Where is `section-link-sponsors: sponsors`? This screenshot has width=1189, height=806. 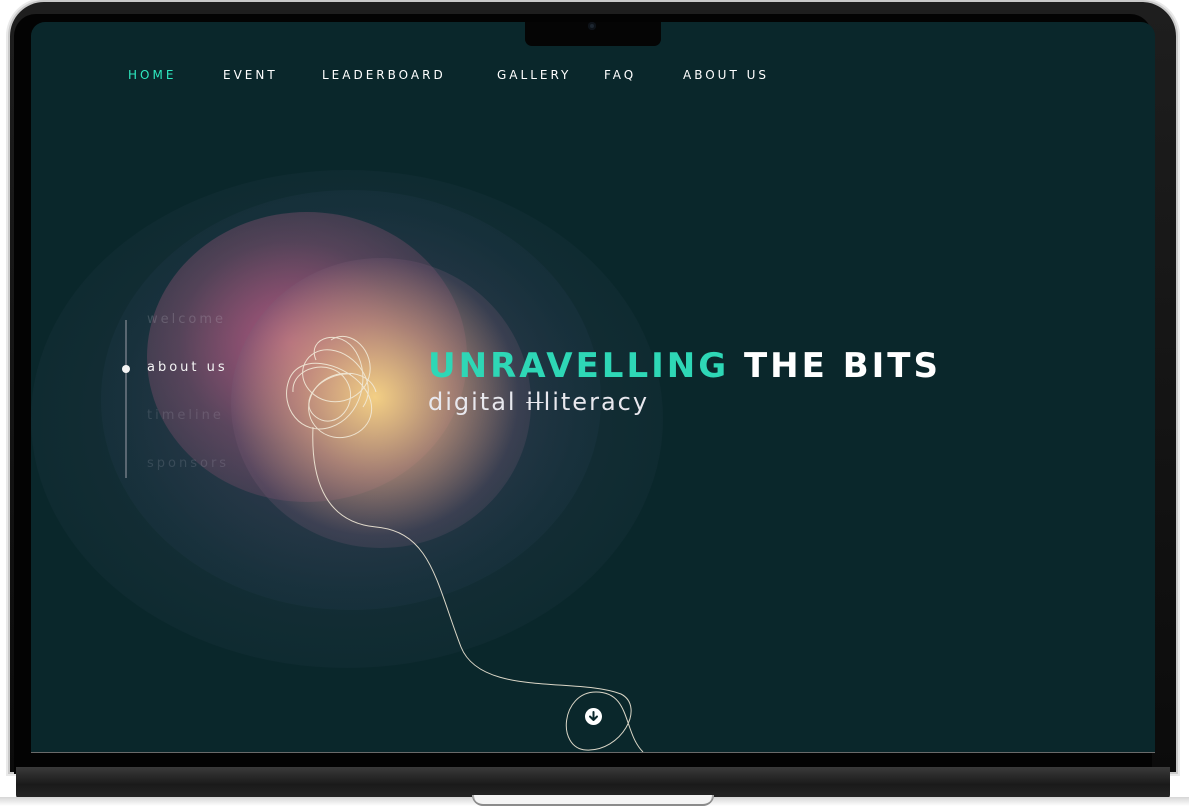
section-link-sponsors: sponsors is located at coordinates (188, 463).